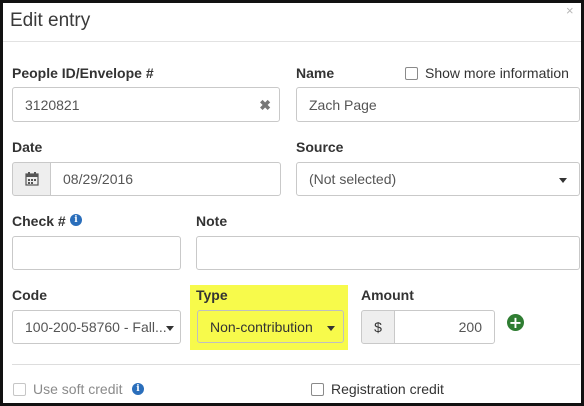 This screenshot has height=406, width=584. I want to click on note-input, so click(388, 253).